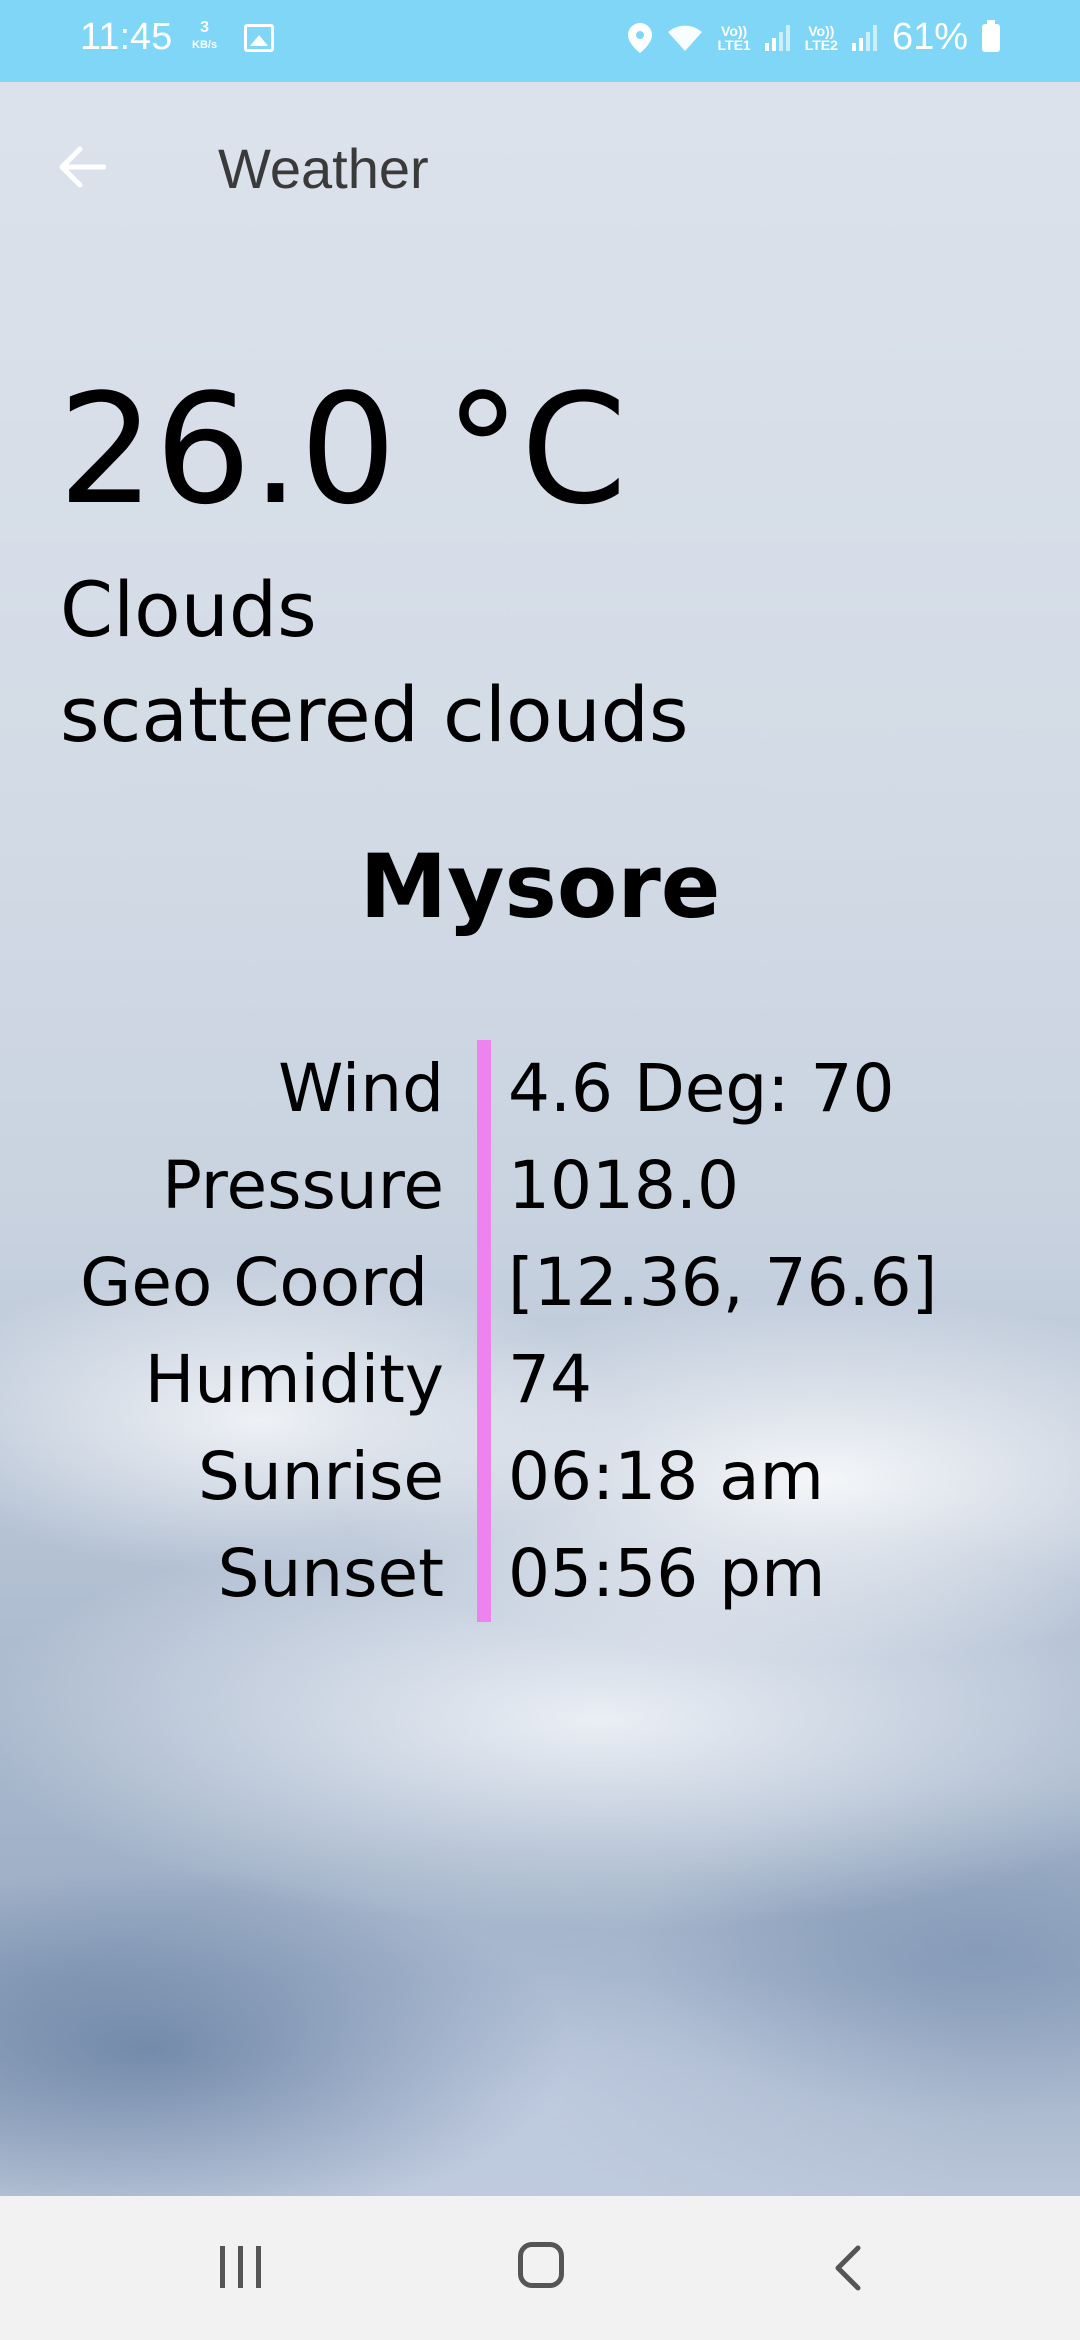 This screenshot has width=1080, height=2340. What do you see at coordinates (126, 37) in the screenshot?
I see `status-time: 11:45` at bounding box center [126, 37].